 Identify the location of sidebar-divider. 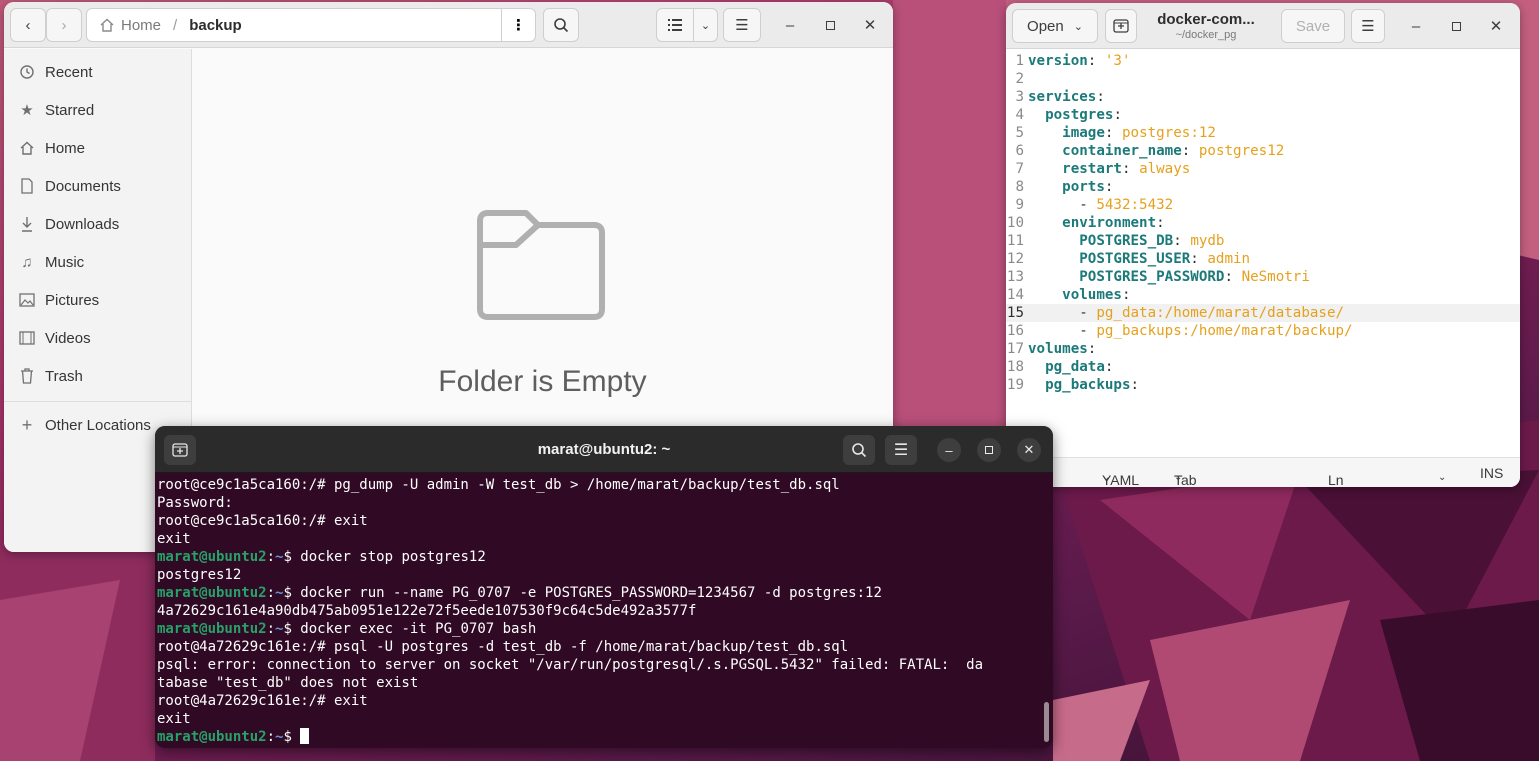
(97, 401).